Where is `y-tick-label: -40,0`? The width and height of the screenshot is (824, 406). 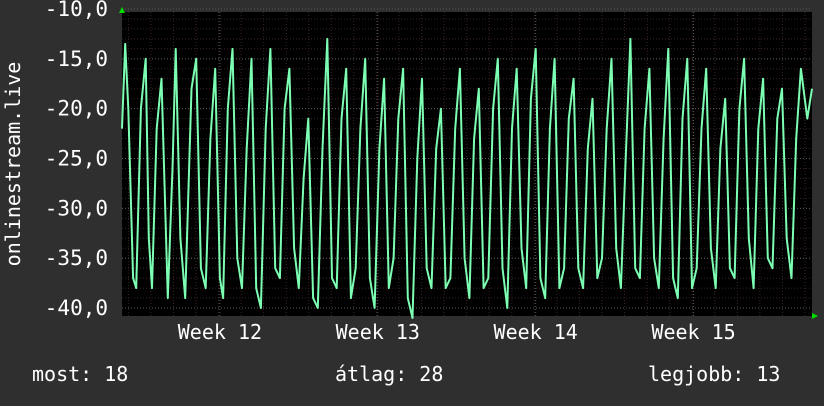 y-tick-label: -40,0 is located at coordinates (76, 308).